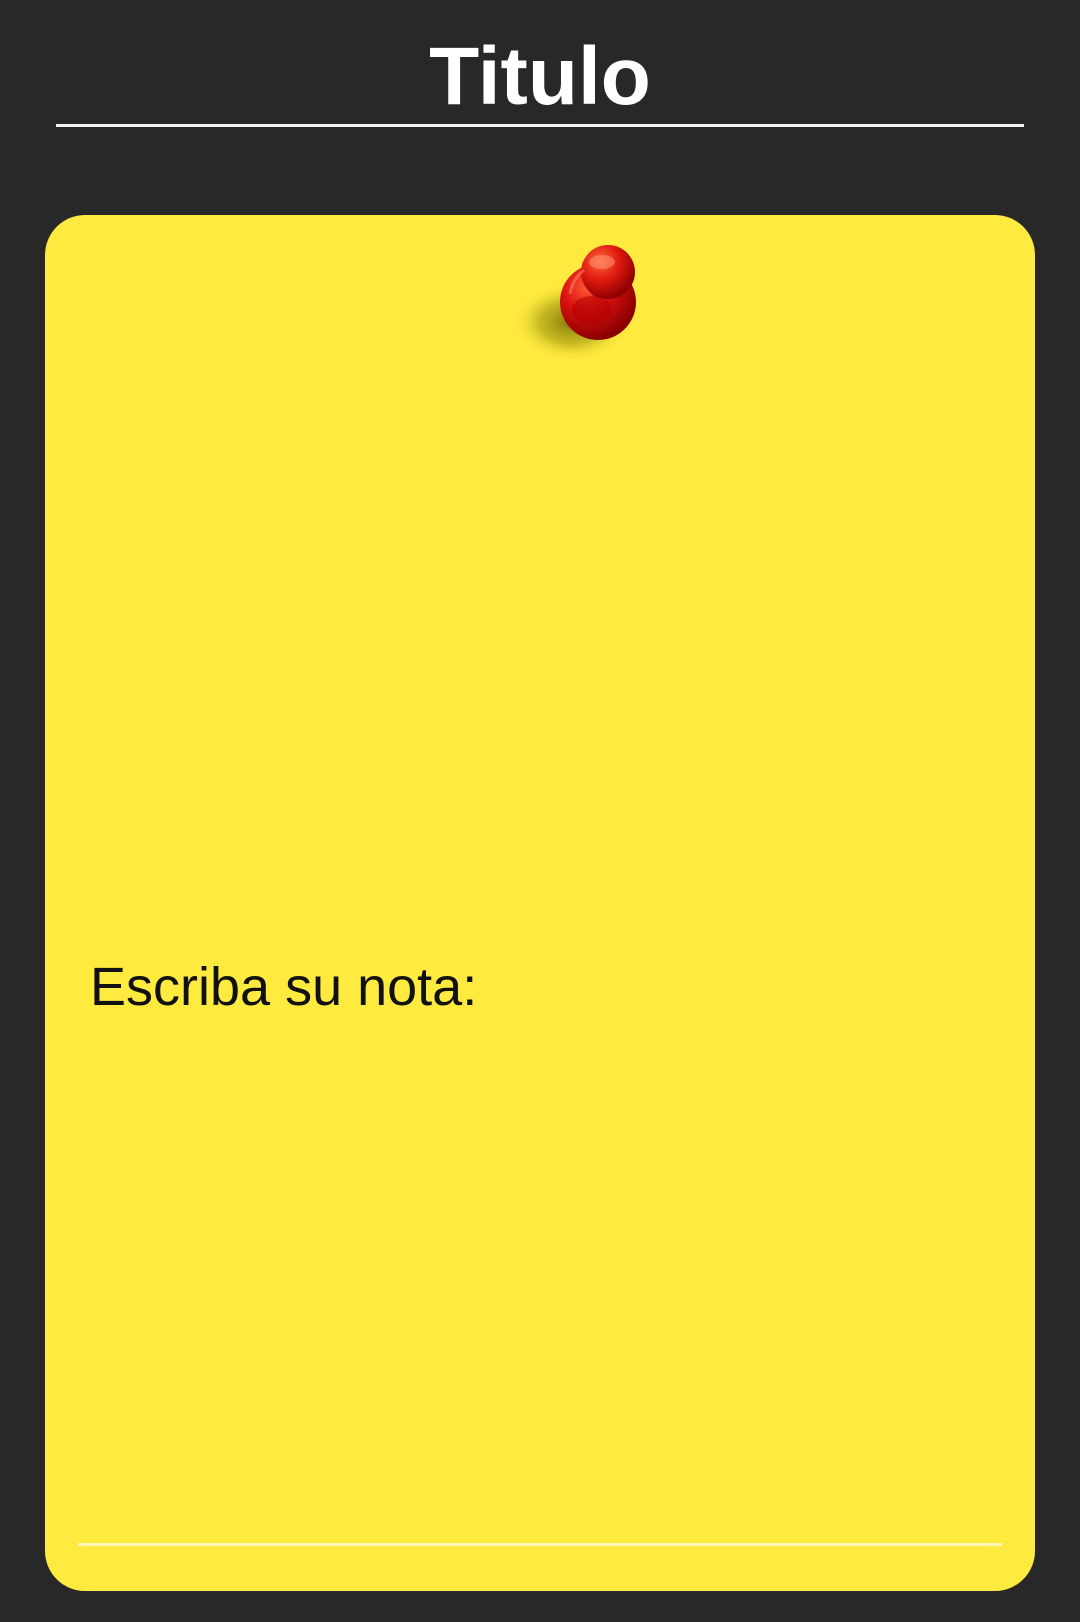 The image size is (1080, 1622). I want to click on note-label: Escriba su nota:, so click(284, 987).